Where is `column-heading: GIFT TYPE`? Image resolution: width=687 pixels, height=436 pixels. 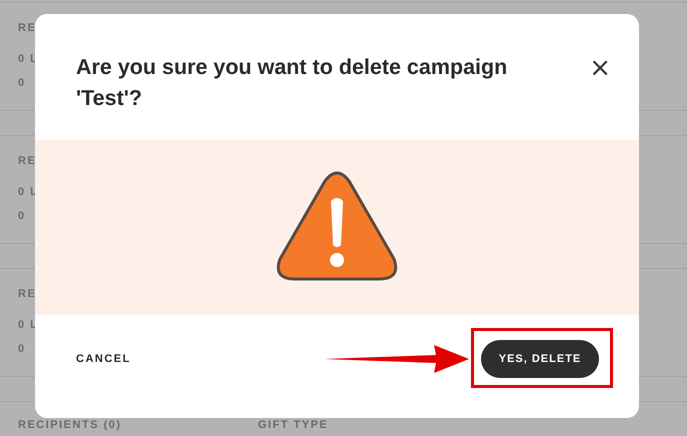
column-heading: GIFT TYPE is located at coordinates (293, 425).